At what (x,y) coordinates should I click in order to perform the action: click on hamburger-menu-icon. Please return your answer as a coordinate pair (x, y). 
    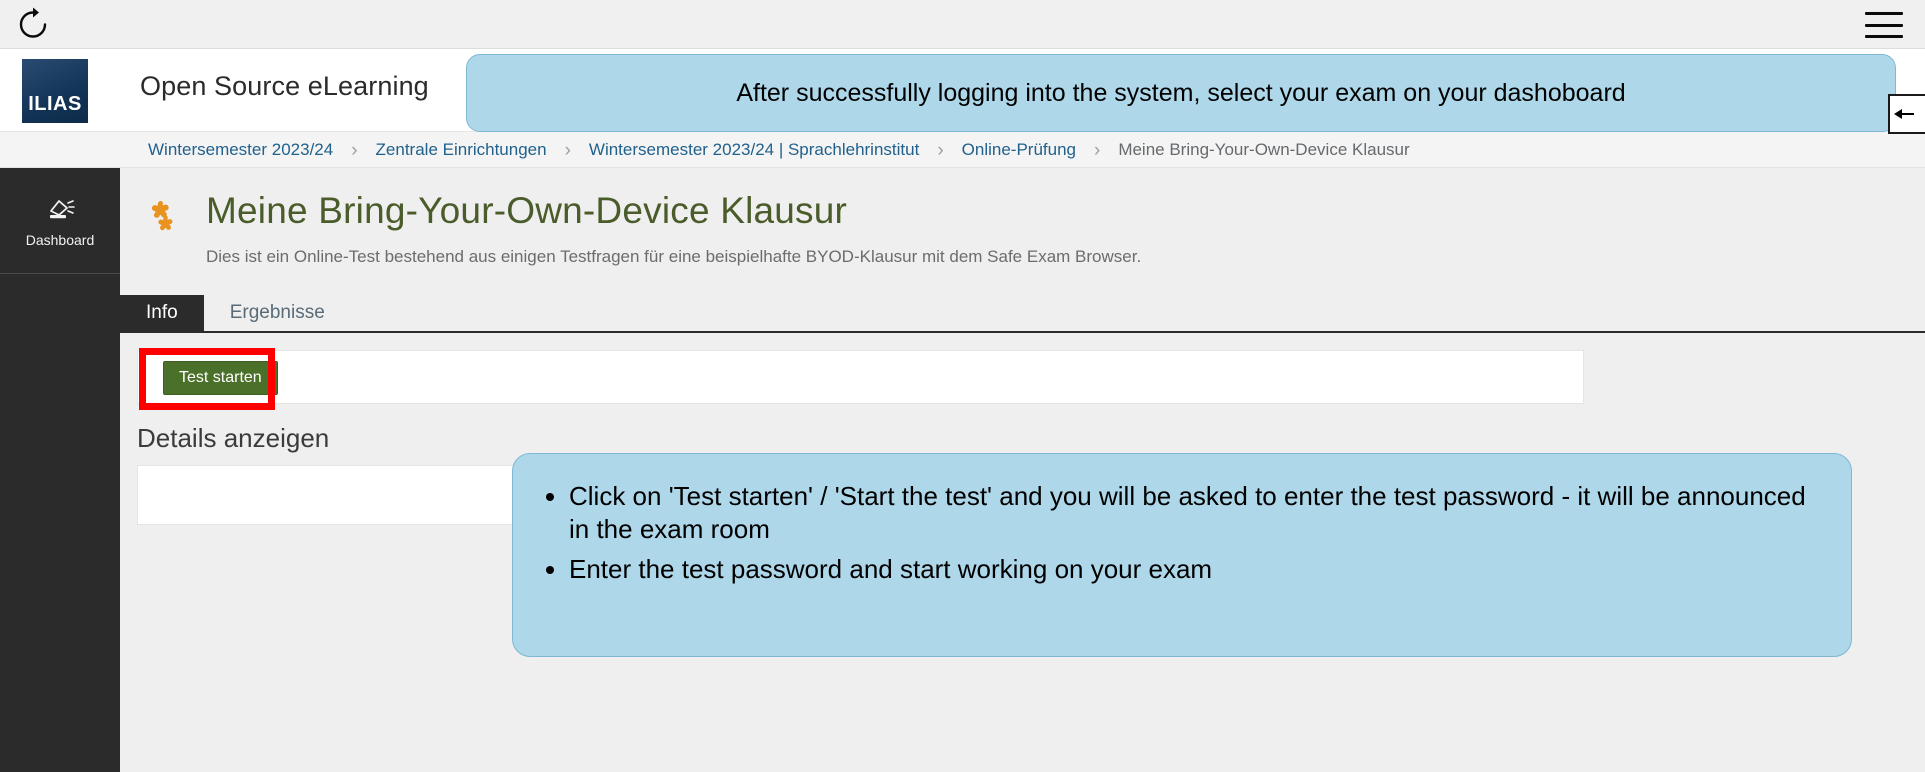
    Looking at the image, I should click on (1884, 25).